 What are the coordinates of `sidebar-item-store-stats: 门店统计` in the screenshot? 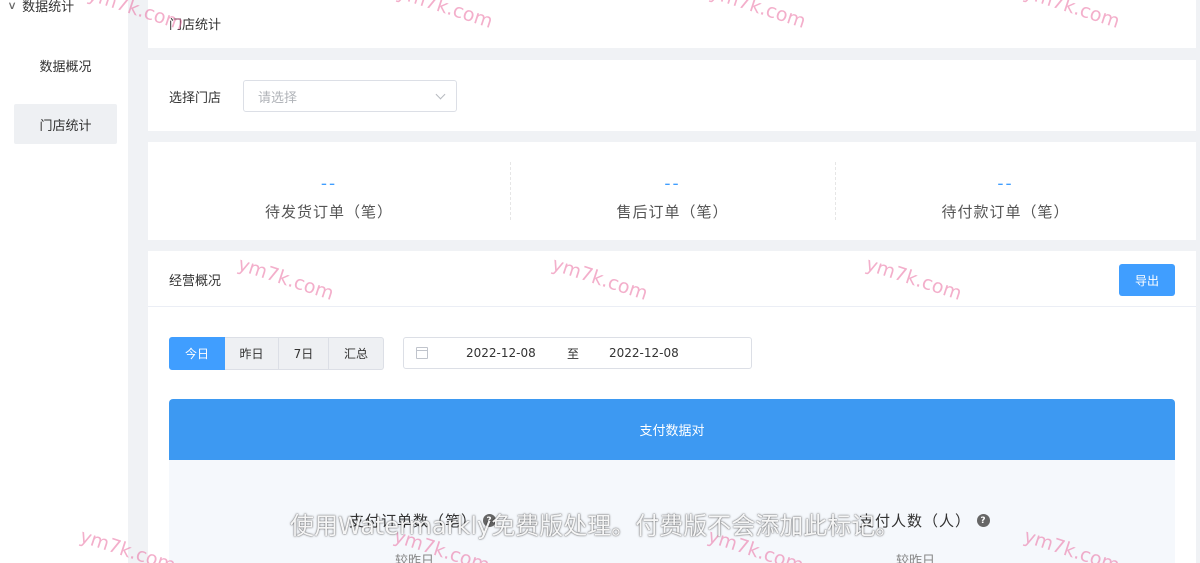 It's located at (65, 124).